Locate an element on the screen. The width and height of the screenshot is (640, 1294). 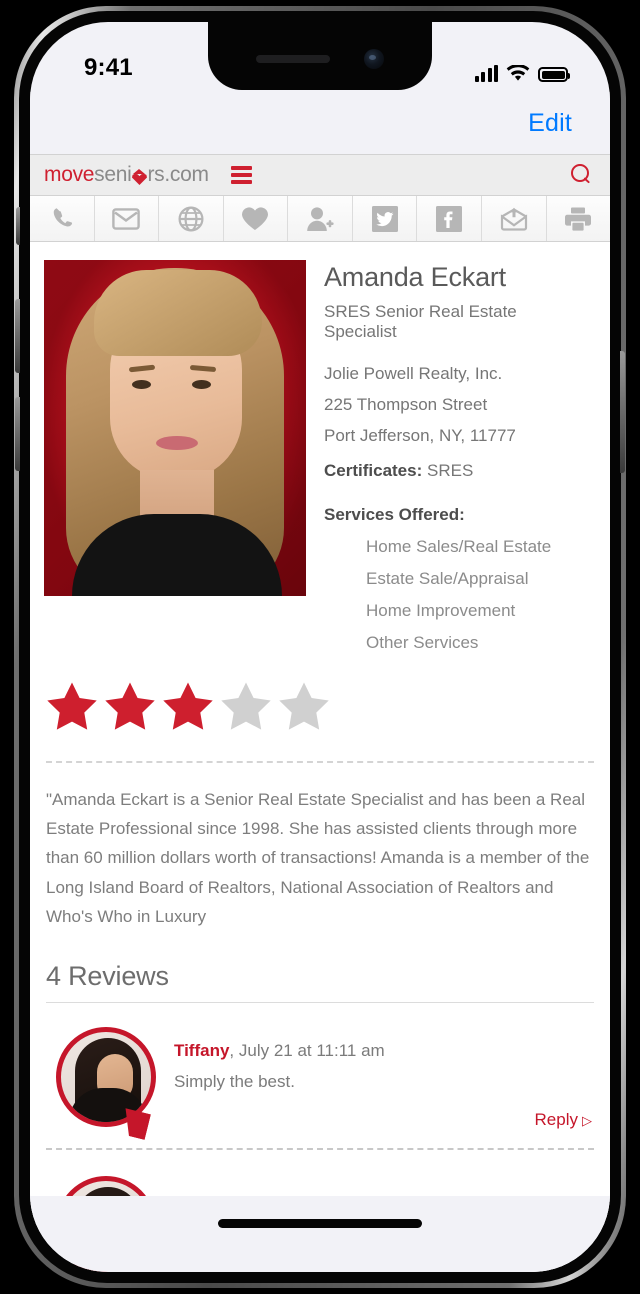
volume-up-button is located at coordinates (17, 434).